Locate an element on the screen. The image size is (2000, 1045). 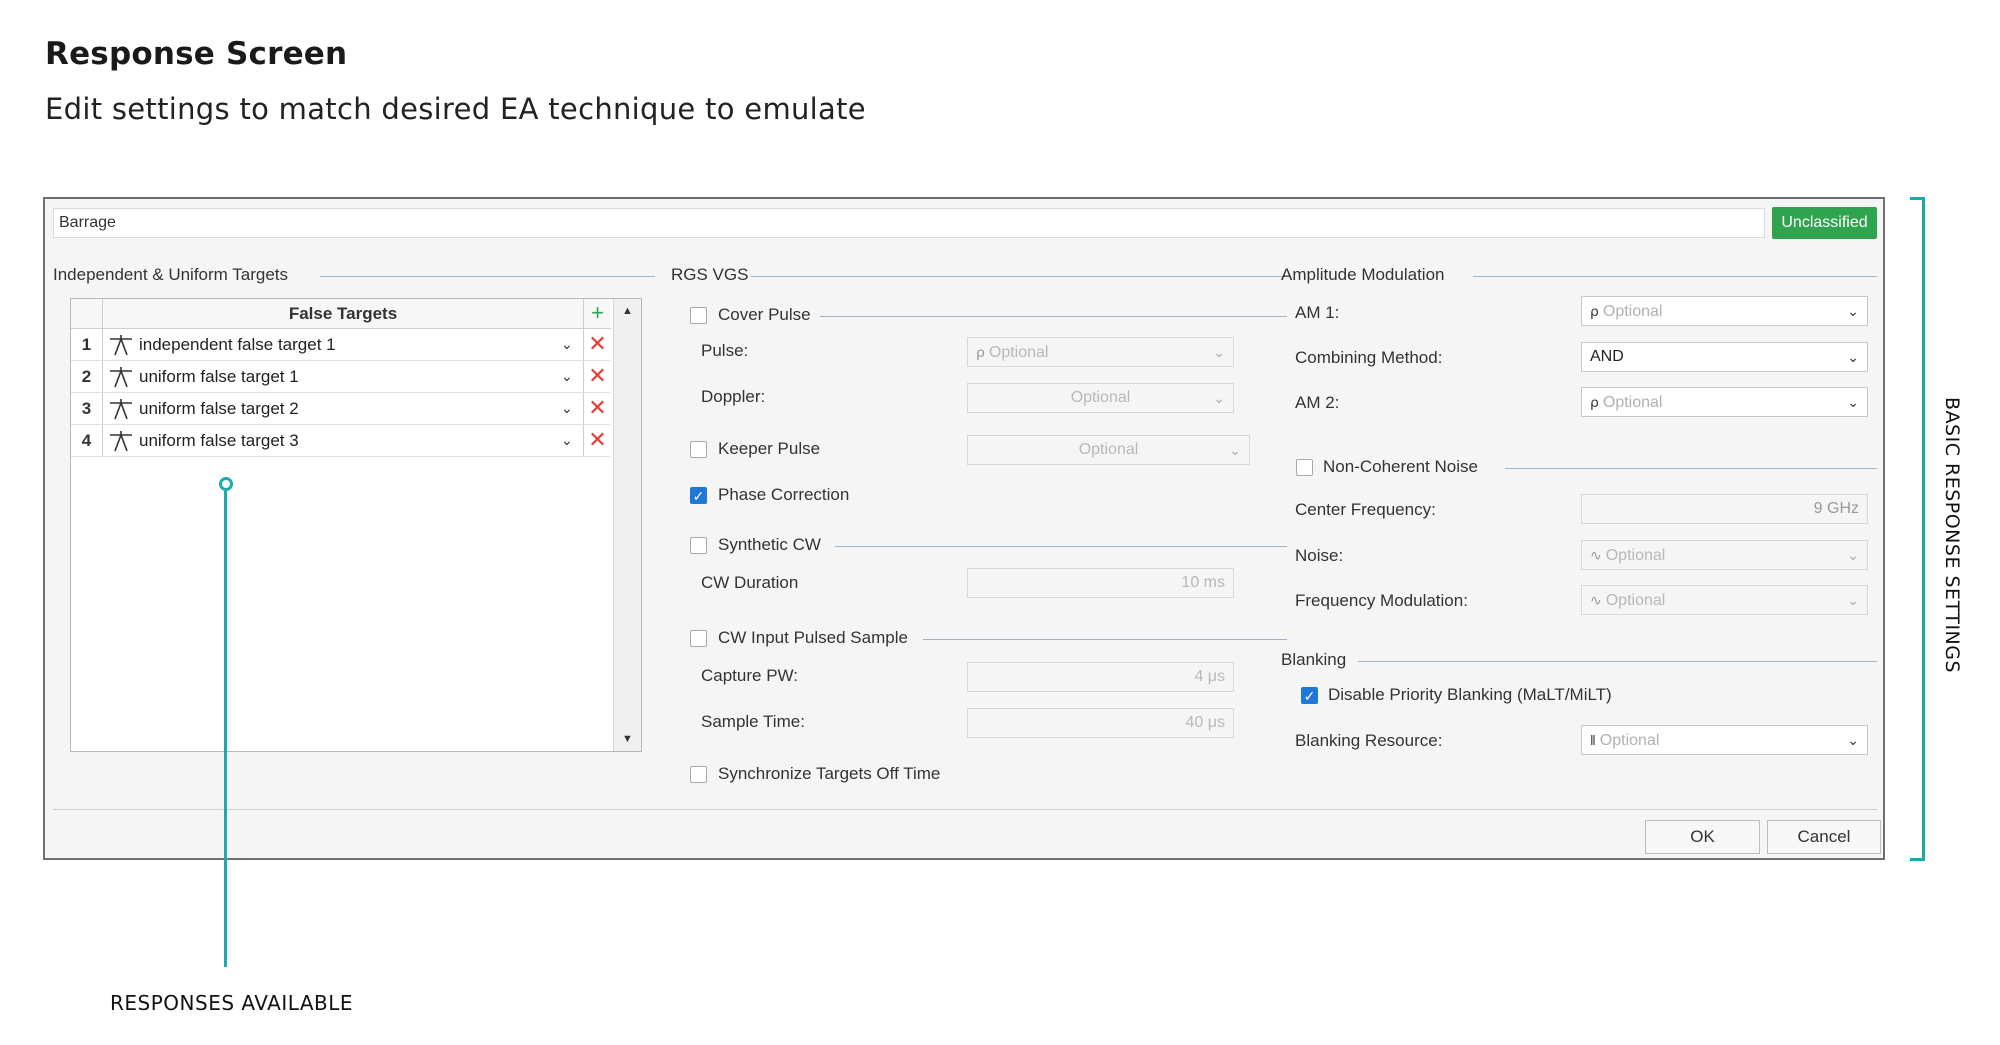
doppler-value: Optional is located at coordinates (1100, 397).